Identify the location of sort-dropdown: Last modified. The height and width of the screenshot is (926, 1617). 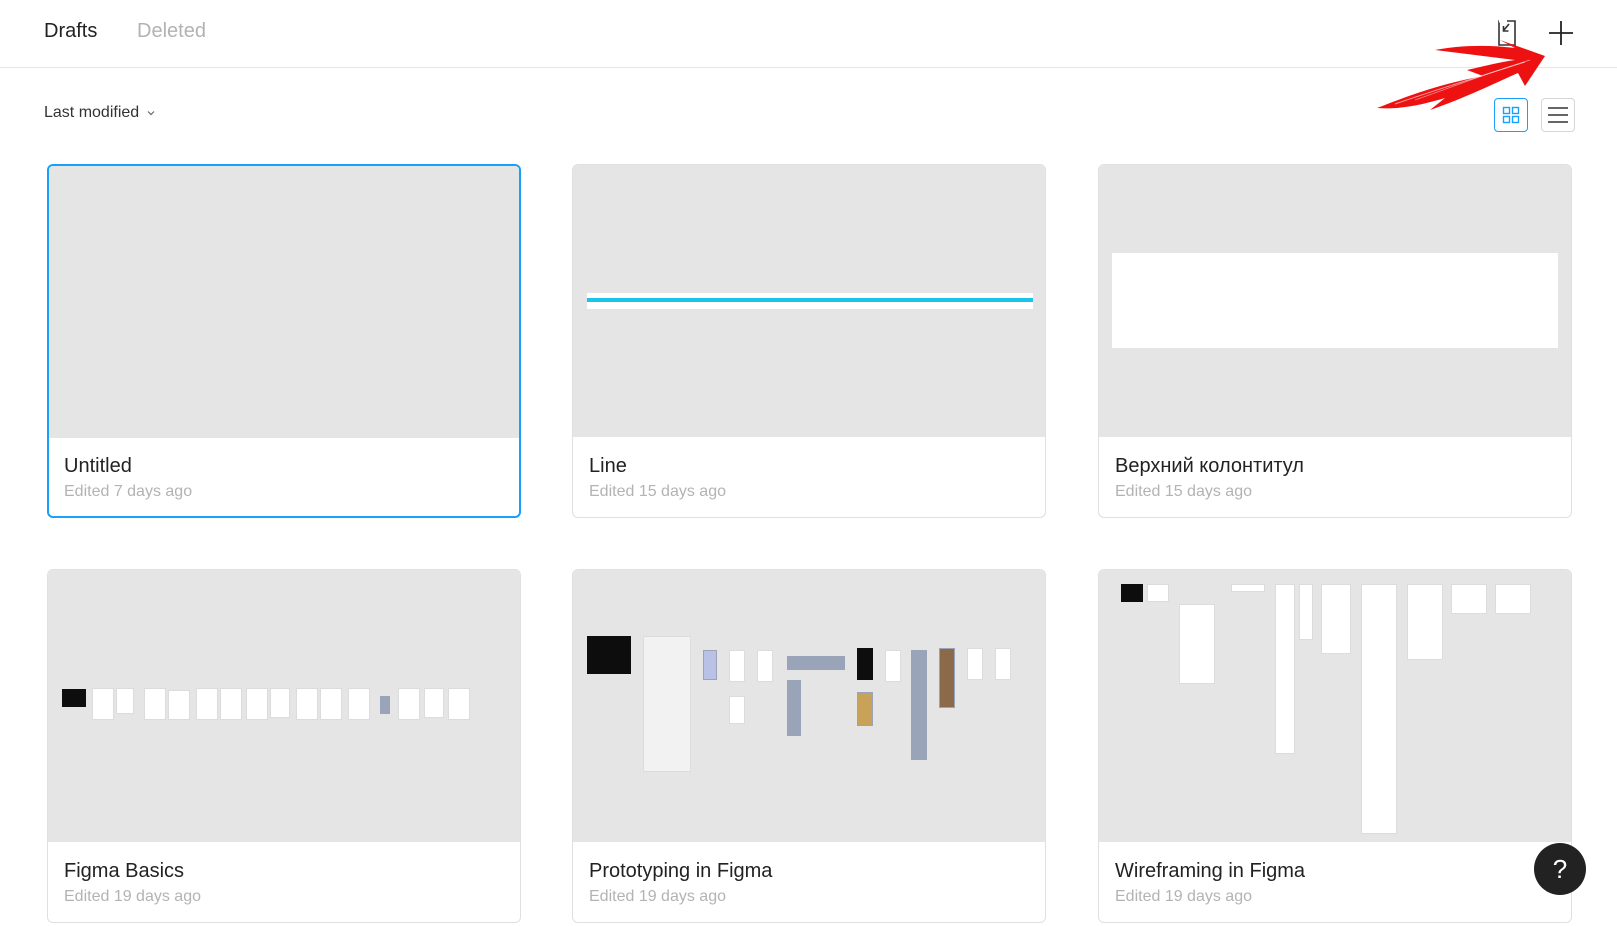
(100, 113).